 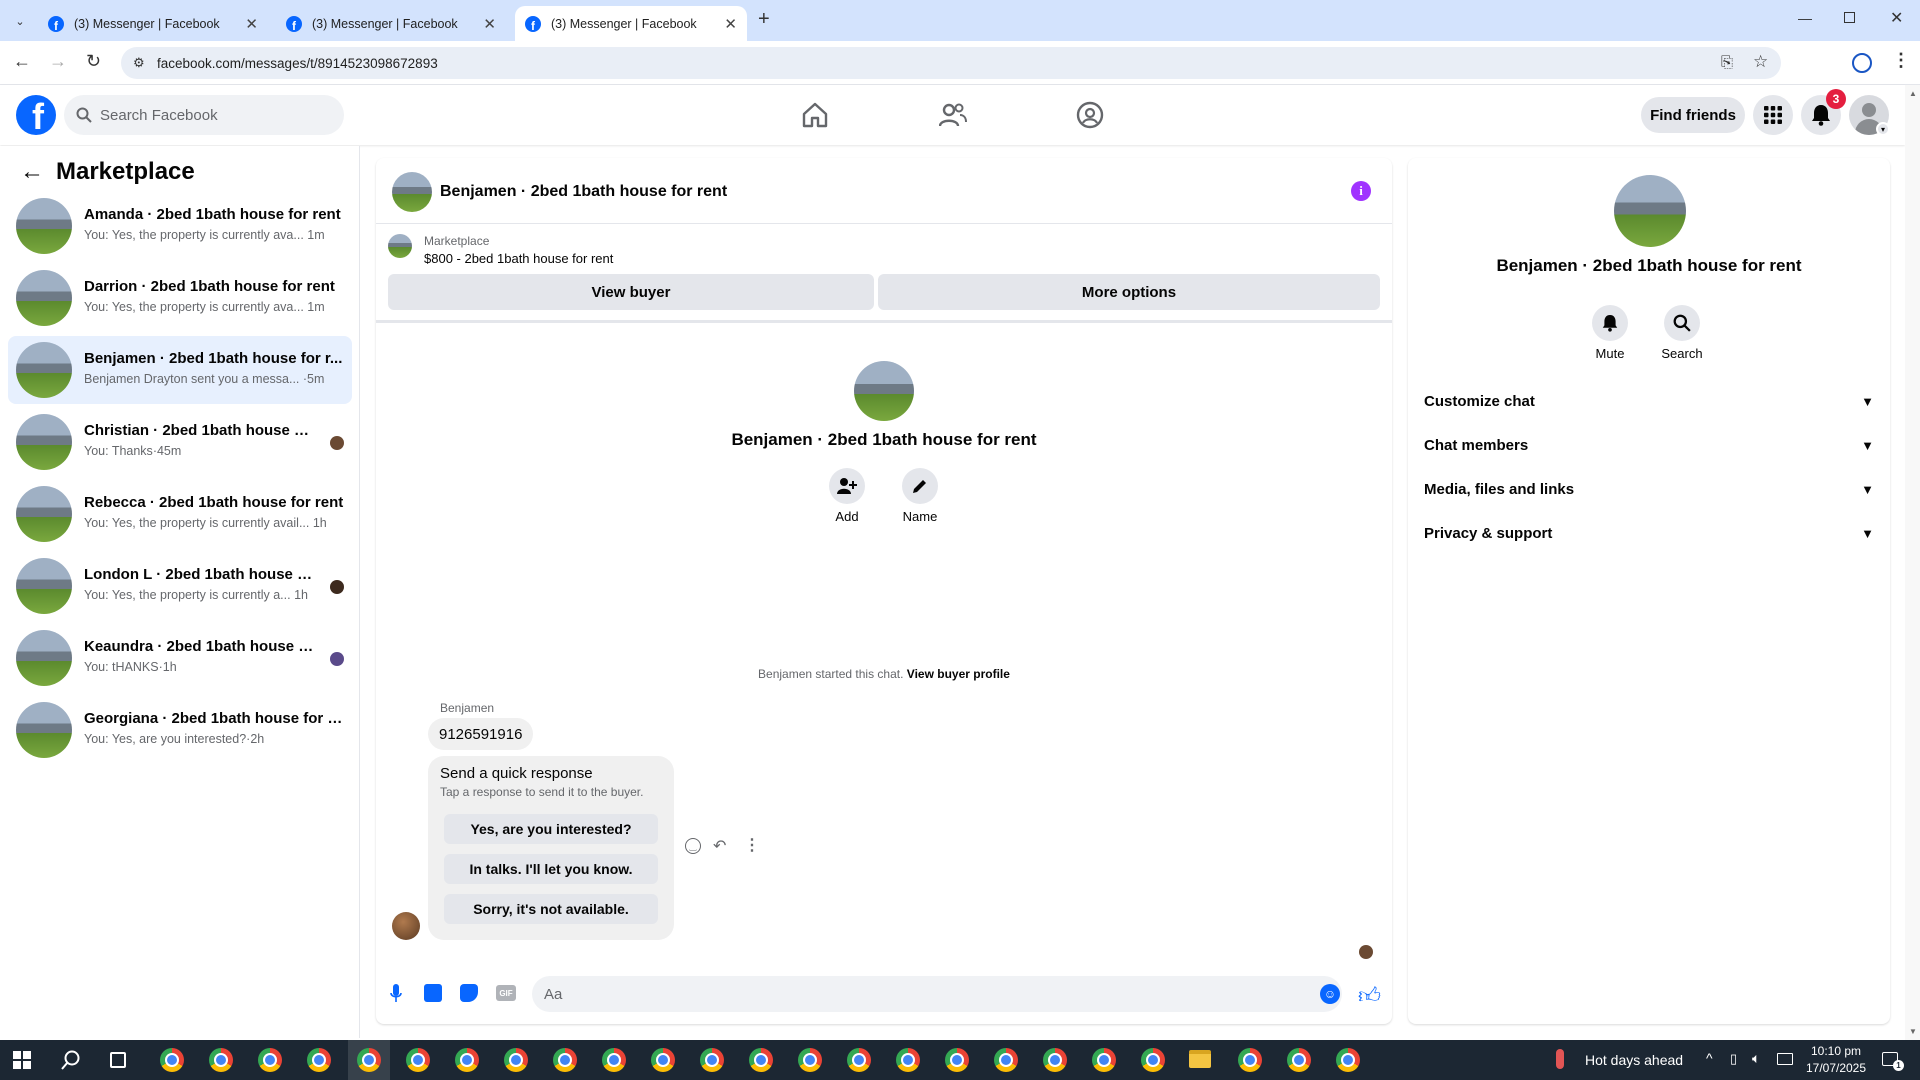 I want to click on photo-attach-icon, so click(x=433, y=993).